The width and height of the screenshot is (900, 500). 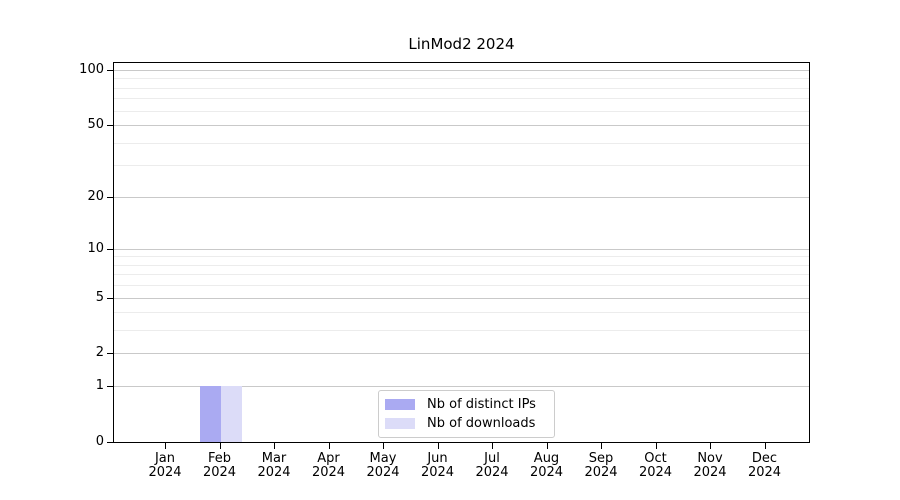 I want to click on legend-item-distinct-ips: Nb of distinct IPs, so click(x=465, y=405).